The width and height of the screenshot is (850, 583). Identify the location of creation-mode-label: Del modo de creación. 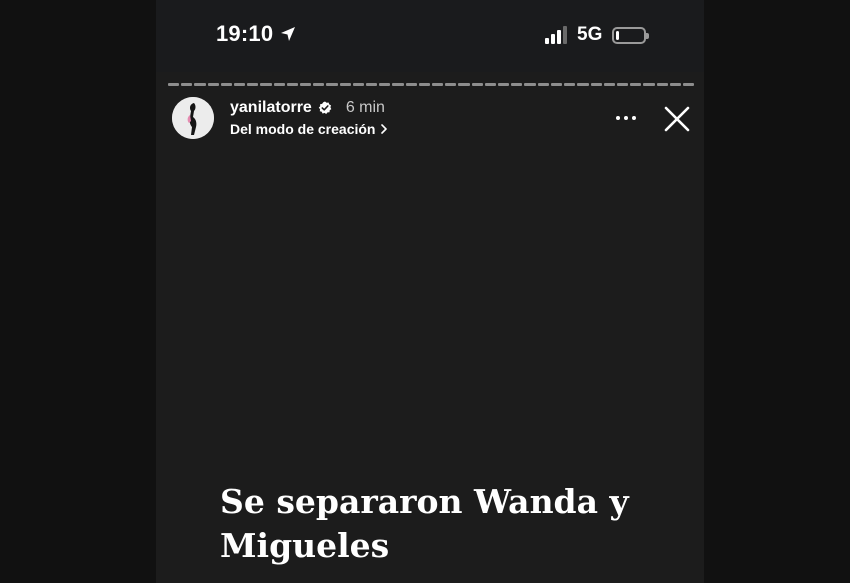
(303, 129).